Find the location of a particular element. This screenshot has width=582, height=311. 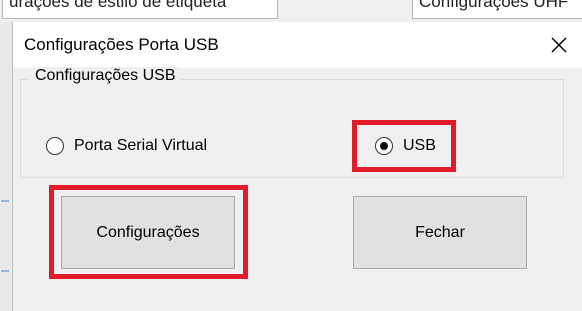

dialog-titlebar: Configurações Porta USB is located at coordinates (297, 45).